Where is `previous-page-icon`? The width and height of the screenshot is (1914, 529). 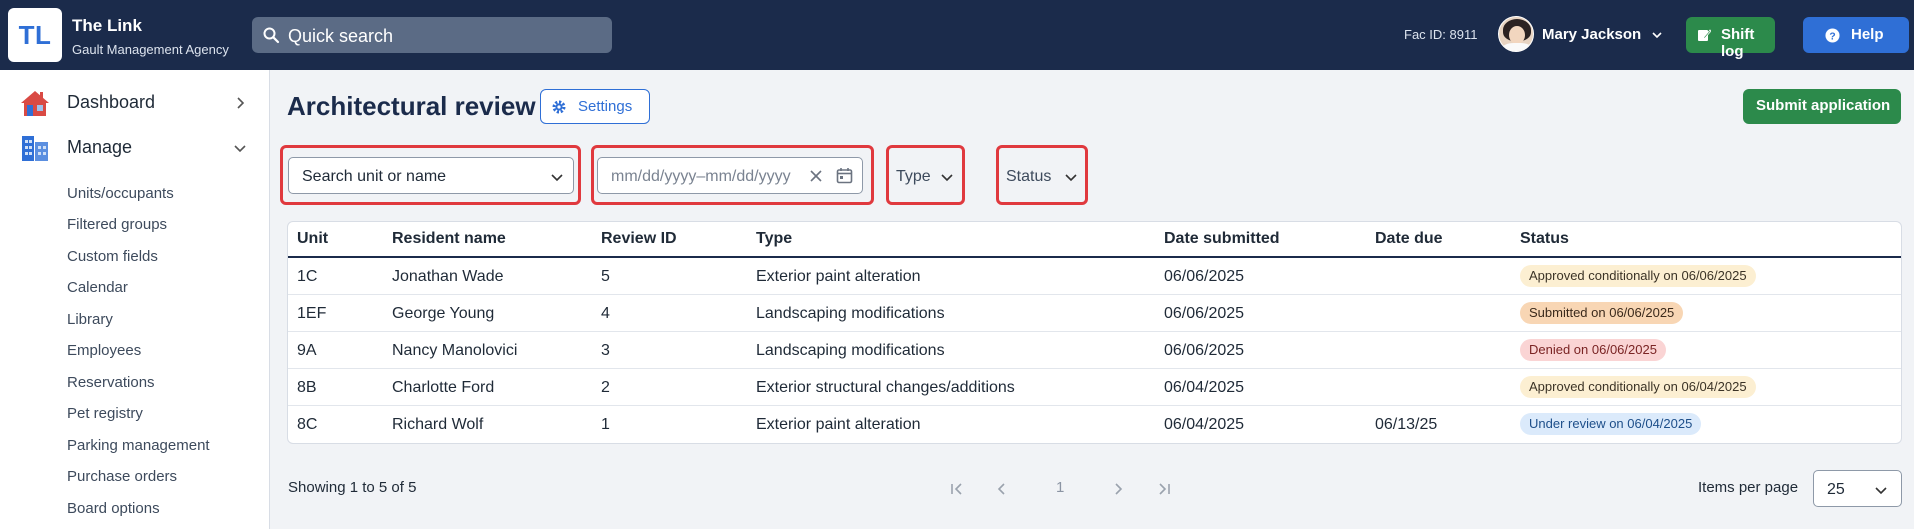 previous-page-icon is located at coordinates (1002, 489).